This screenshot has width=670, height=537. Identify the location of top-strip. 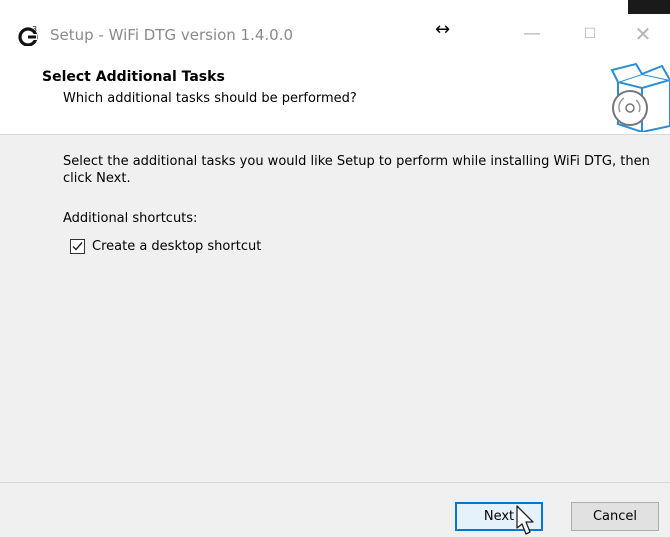
(335, 7).